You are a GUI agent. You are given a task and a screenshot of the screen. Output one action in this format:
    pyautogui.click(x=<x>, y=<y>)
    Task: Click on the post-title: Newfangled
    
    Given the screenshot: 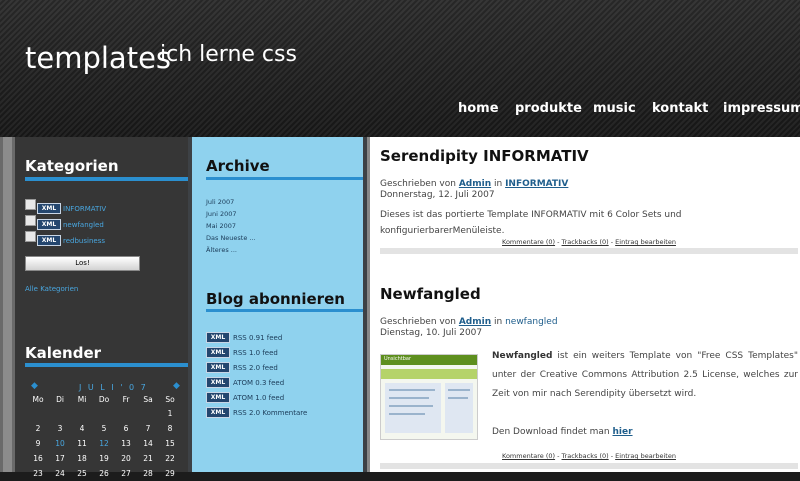 What is the action you would take?
    pyautogui.click(x=430, y=294)
    